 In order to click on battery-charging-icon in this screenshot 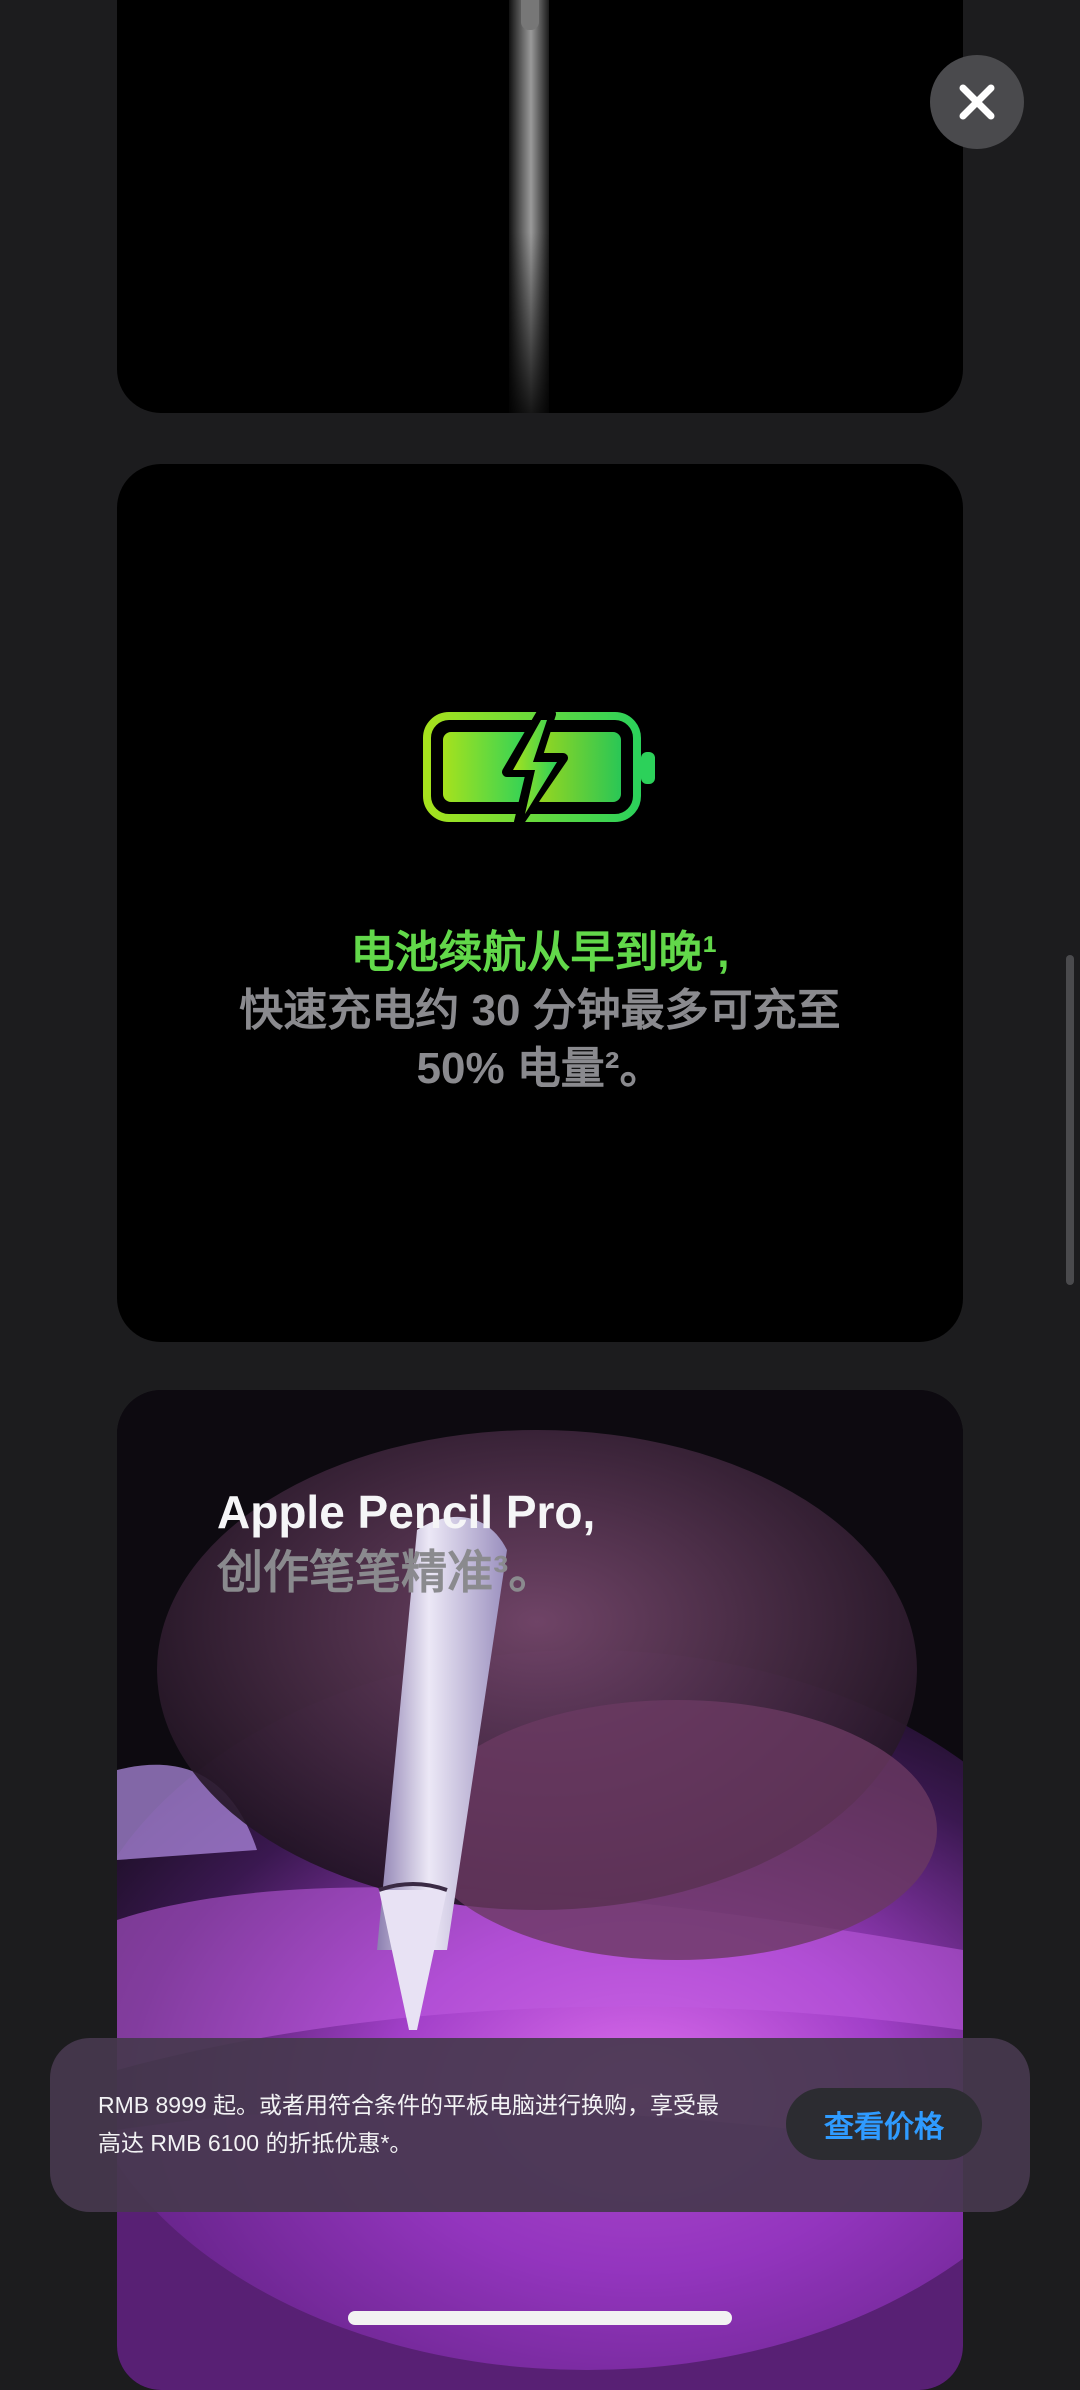, I will do `click(539, 768)`.